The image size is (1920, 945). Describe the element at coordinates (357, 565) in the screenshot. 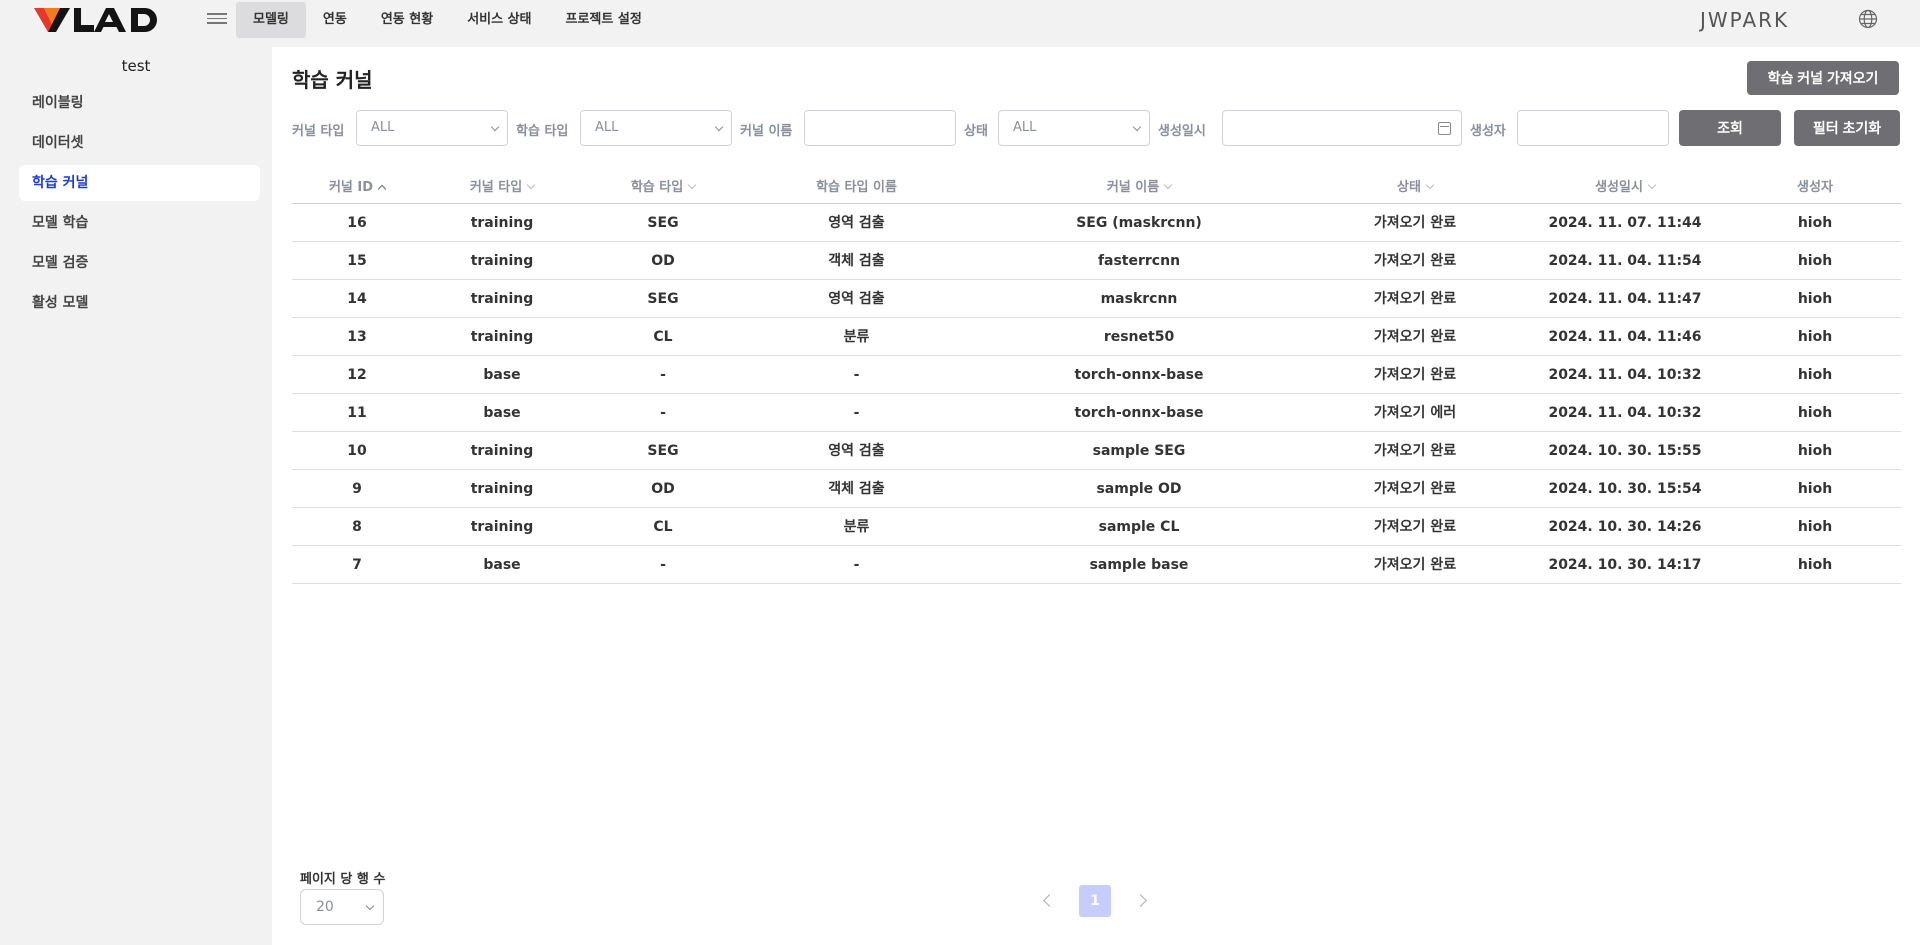

I see `cell-kernel-id: 7` at that location.